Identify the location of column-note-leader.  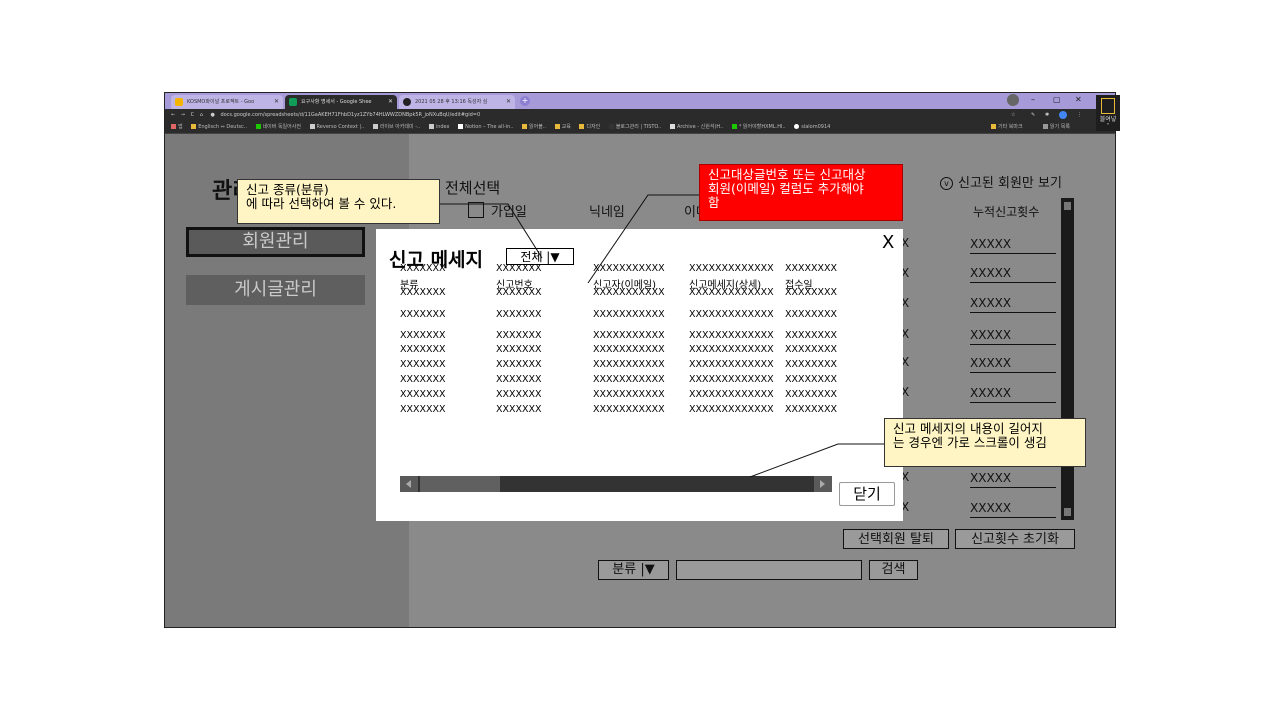
(643, 239).